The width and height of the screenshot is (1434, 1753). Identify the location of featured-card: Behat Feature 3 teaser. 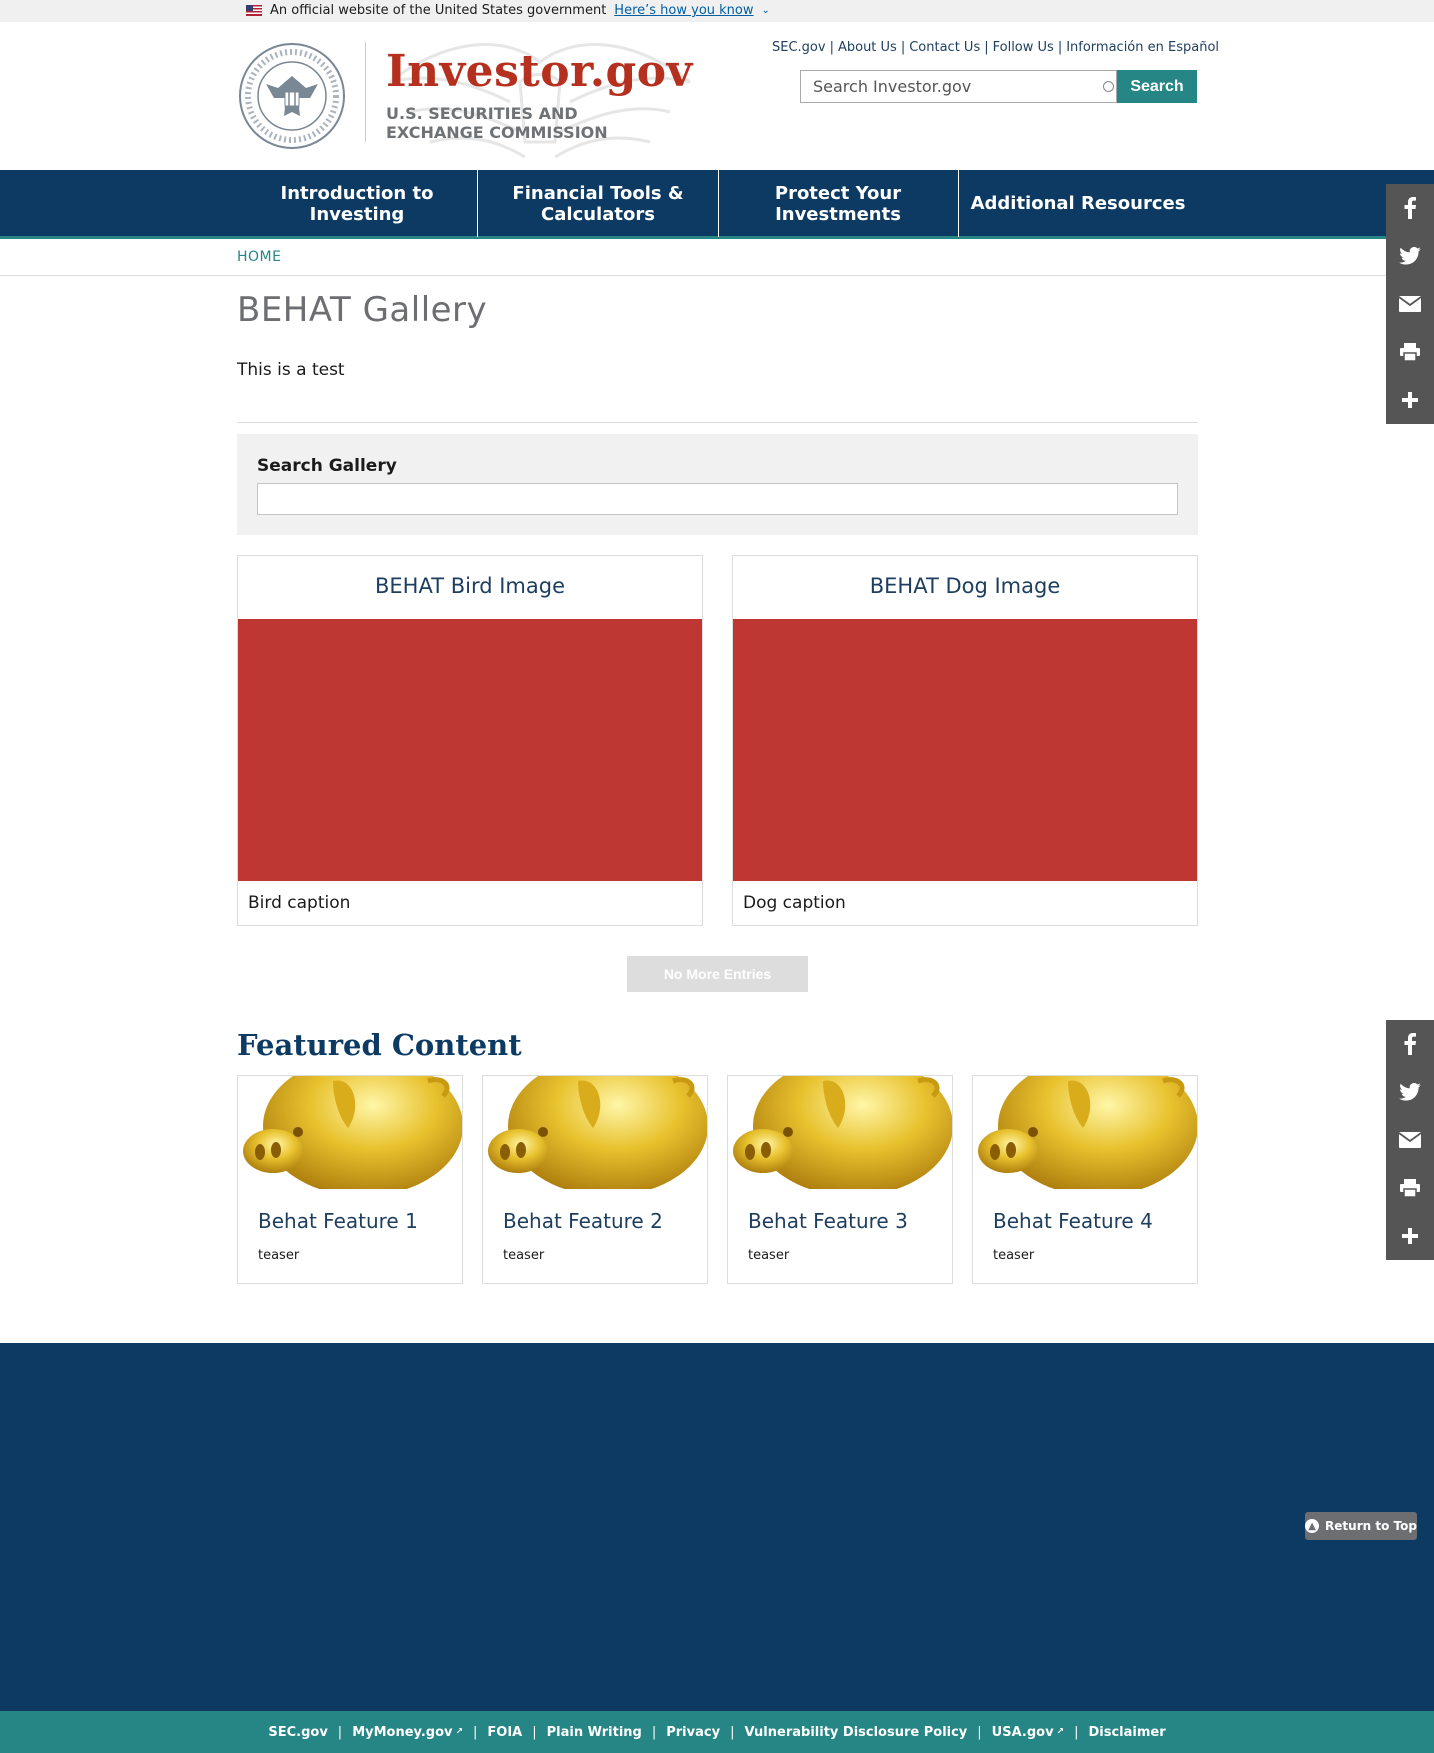
(840, 1179).